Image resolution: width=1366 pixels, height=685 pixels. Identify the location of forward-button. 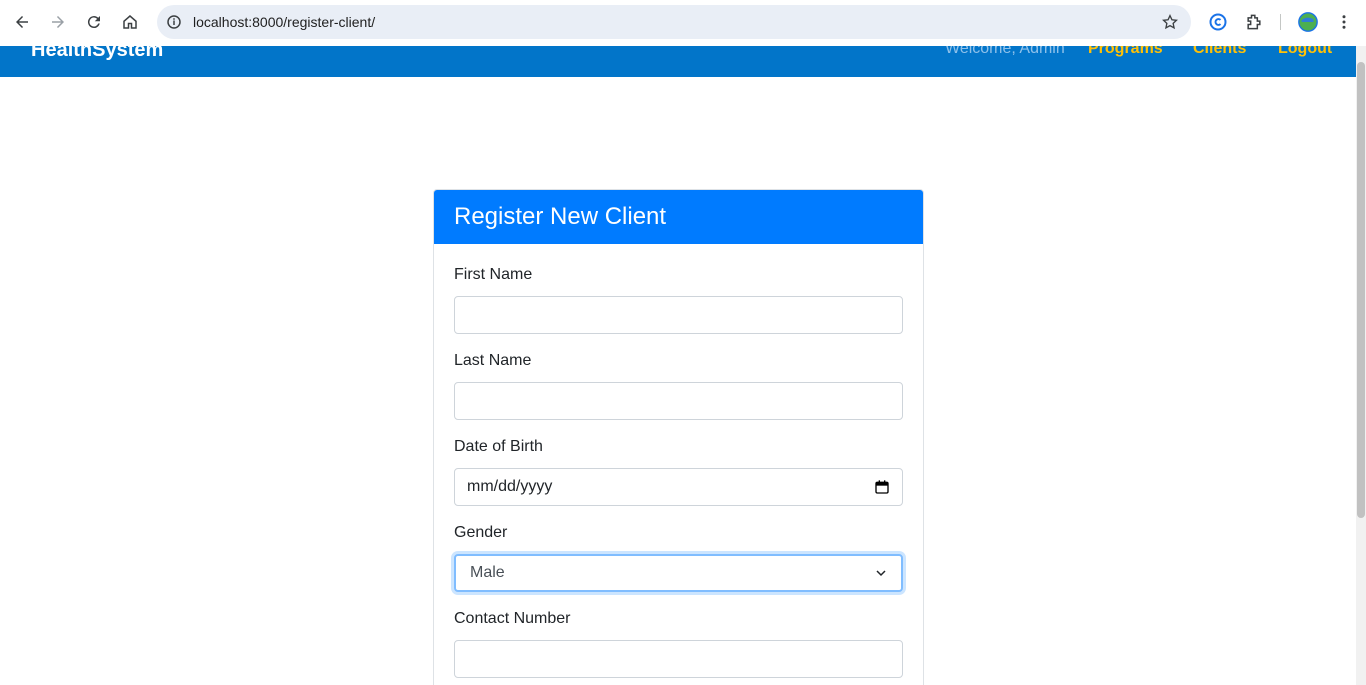
(58, 22).